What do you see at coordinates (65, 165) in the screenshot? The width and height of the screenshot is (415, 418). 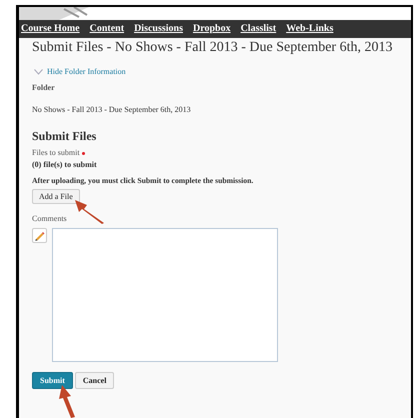 I see `file-count: (0) file(s) to submit` at bounding box center [65, 165].